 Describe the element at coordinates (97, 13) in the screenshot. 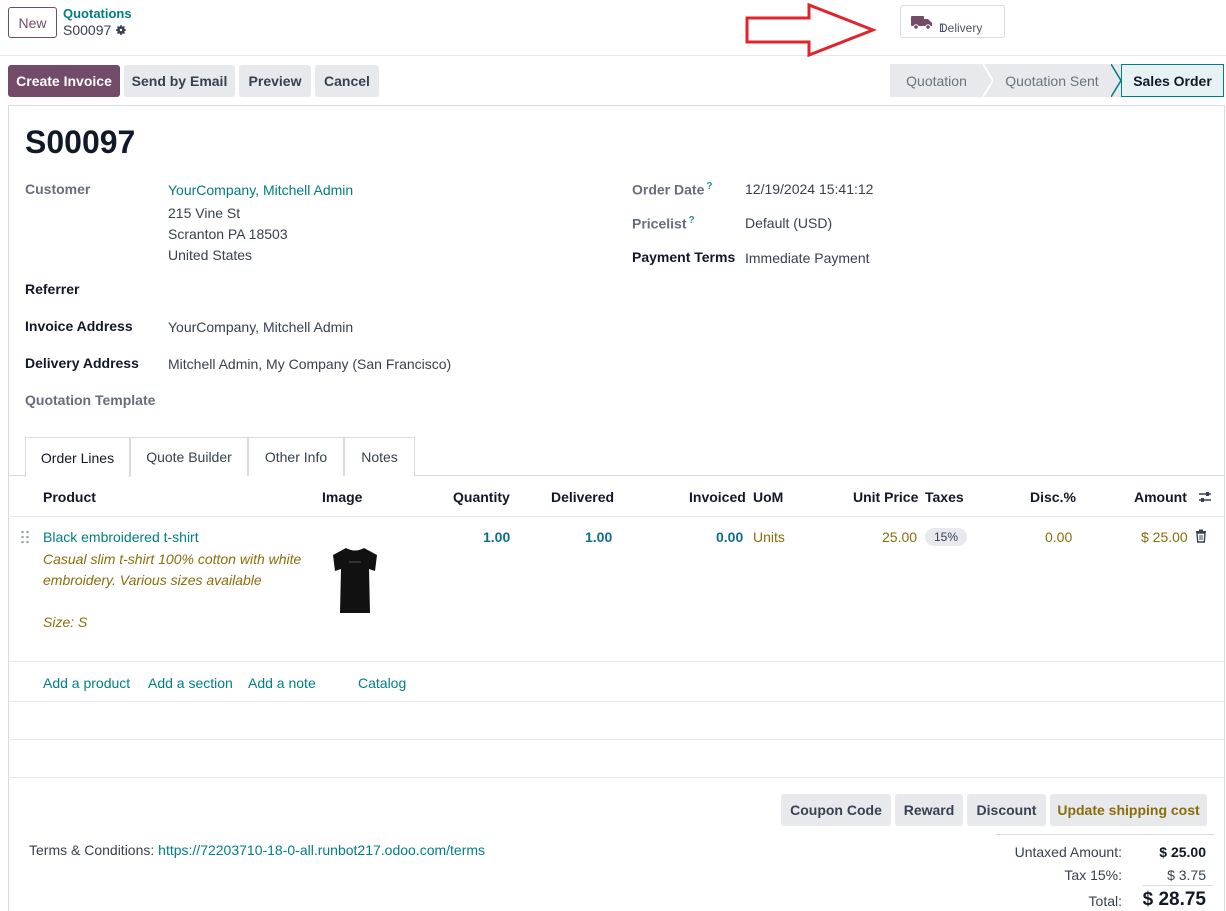

I see `breadcrumb-quotations: Quotations` at that location.